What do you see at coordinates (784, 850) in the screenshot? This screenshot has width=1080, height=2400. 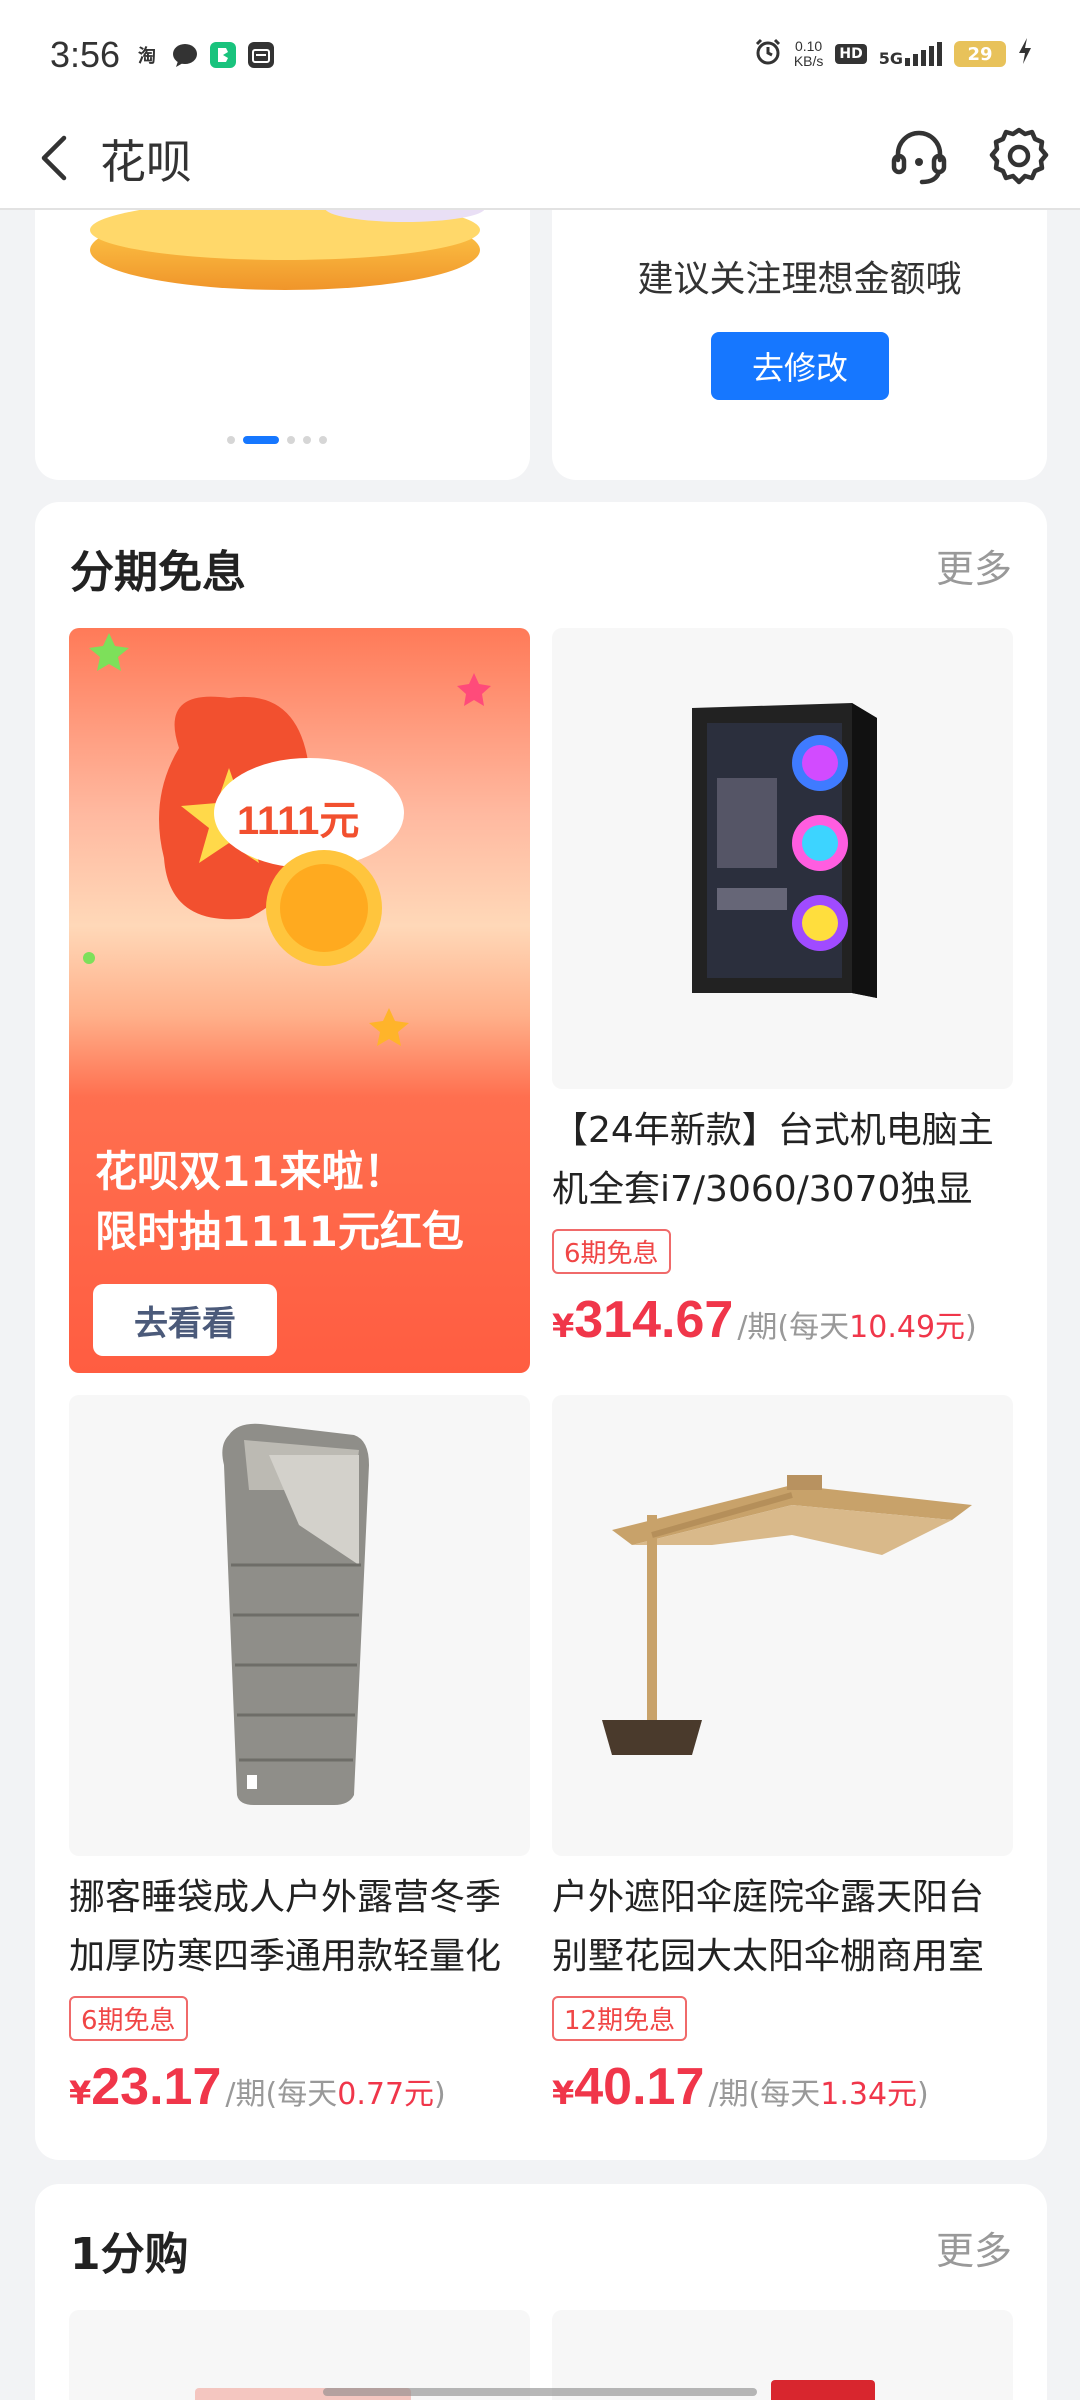 I see `pc-case-icon` at bounding box center [784, 850].